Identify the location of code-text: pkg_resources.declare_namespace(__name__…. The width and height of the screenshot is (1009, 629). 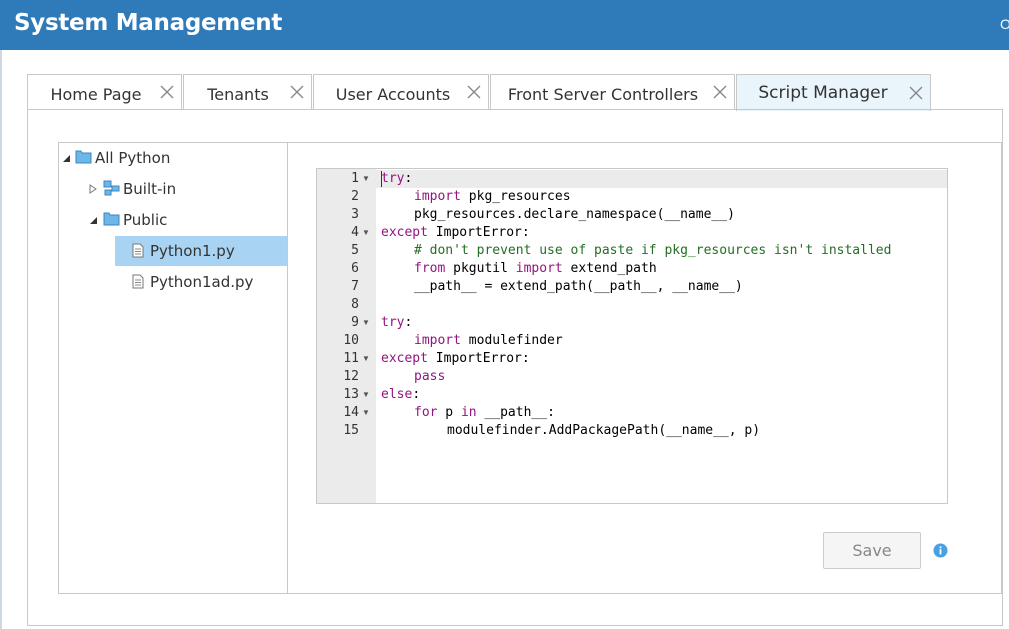
(574, 214).